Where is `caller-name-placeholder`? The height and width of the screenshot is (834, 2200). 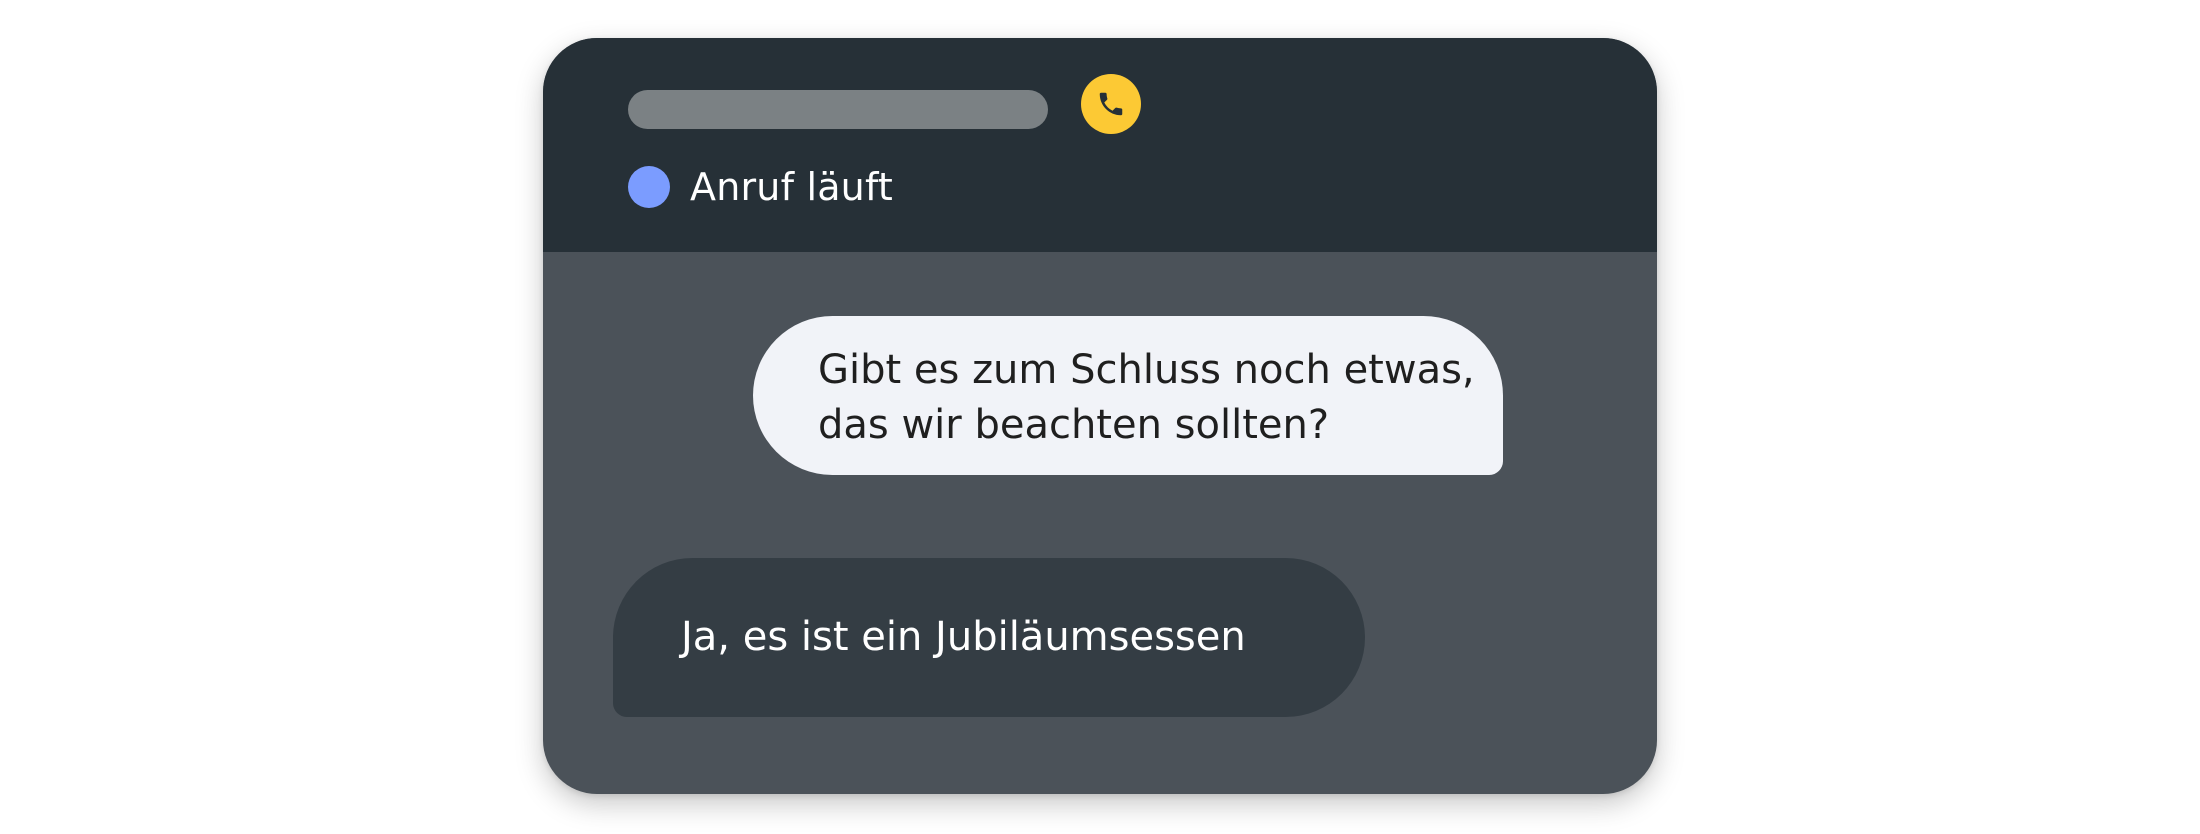 caller-name-placeholder is located at coordinates (838, 109).